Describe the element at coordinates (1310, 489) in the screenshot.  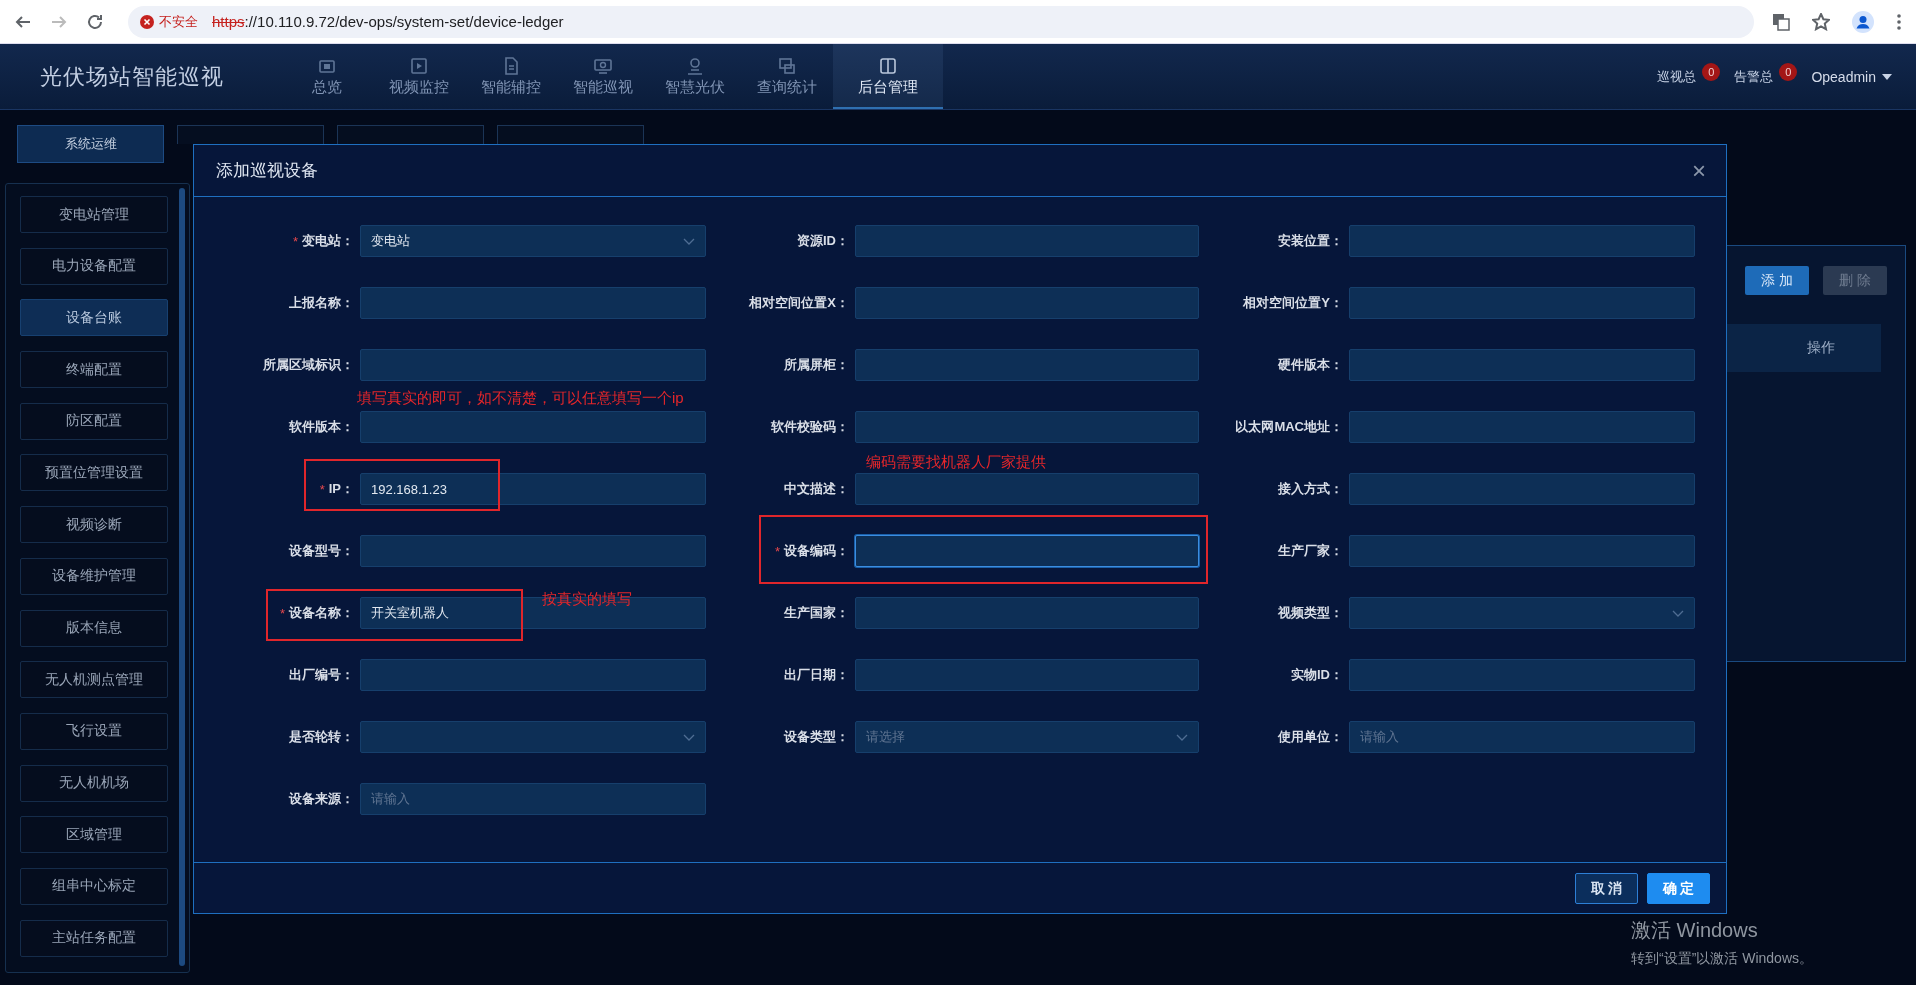
I see `field-label: 接入方式：` at that location.